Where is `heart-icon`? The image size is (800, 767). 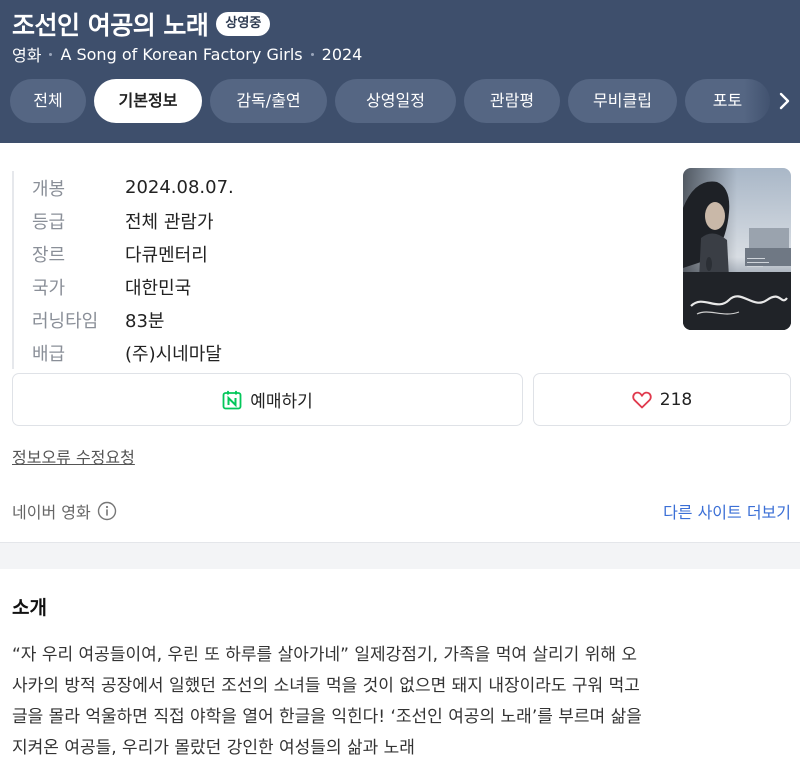 heart-icon is located at coordinates (642, 399).